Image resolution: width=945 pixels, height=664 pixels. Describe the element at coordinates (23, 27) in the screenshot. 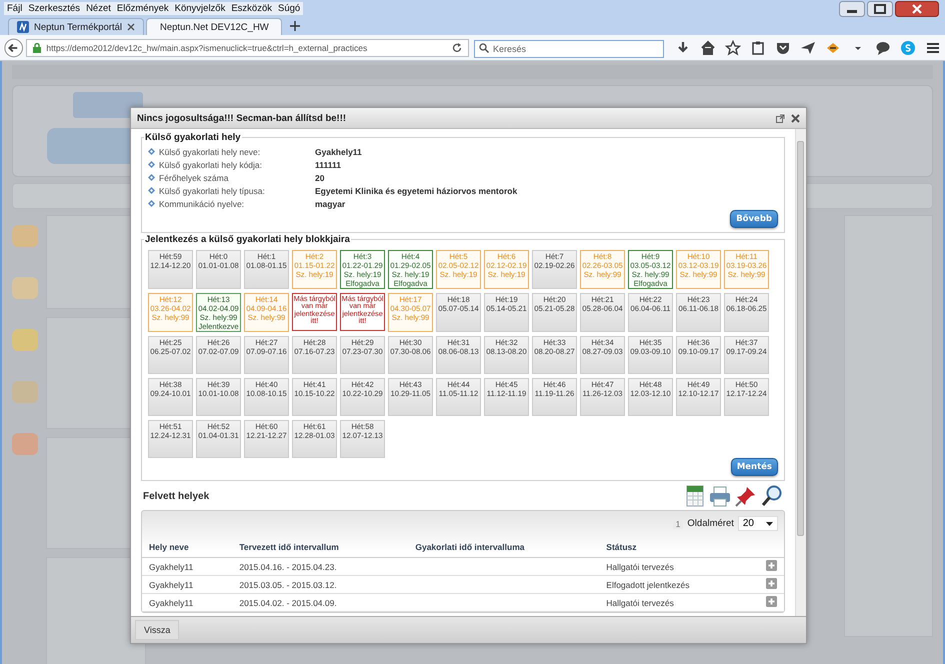

I see `site-icon` at that location.